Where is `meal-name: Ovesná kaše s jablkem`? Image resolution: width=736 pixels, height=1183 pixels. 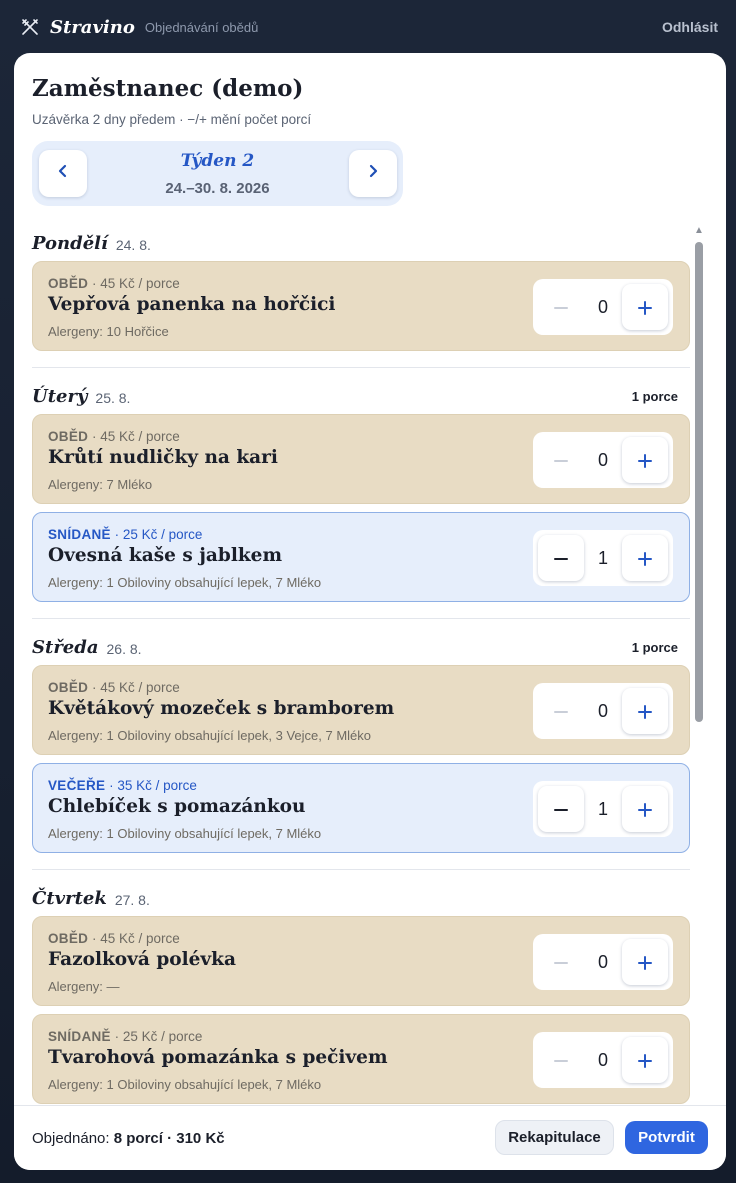
meal-name: Ovesná kaše s jablkem is located at coordinates (165, 555).